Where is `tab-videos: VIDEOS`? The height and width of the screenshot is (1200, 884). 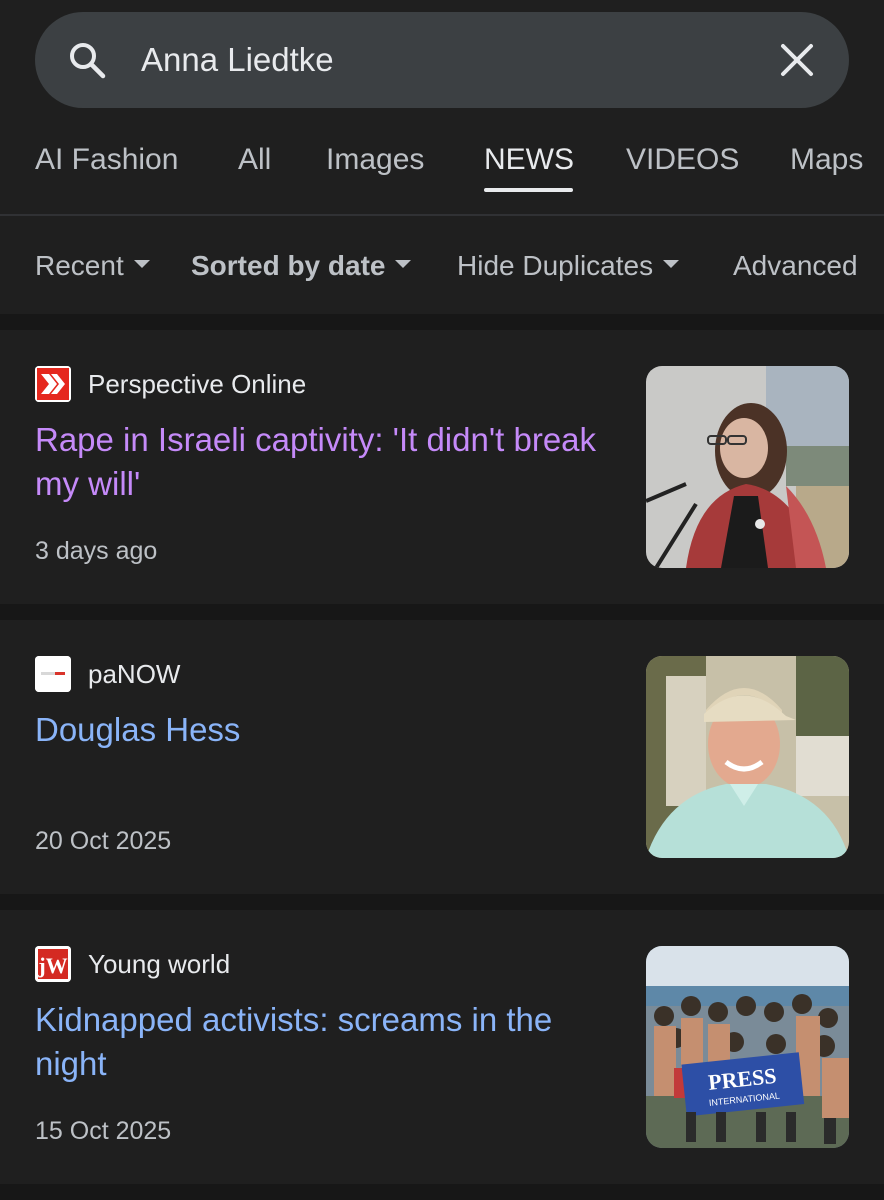
tab-videos: VIDEOS is located at coordinates (682, 160).